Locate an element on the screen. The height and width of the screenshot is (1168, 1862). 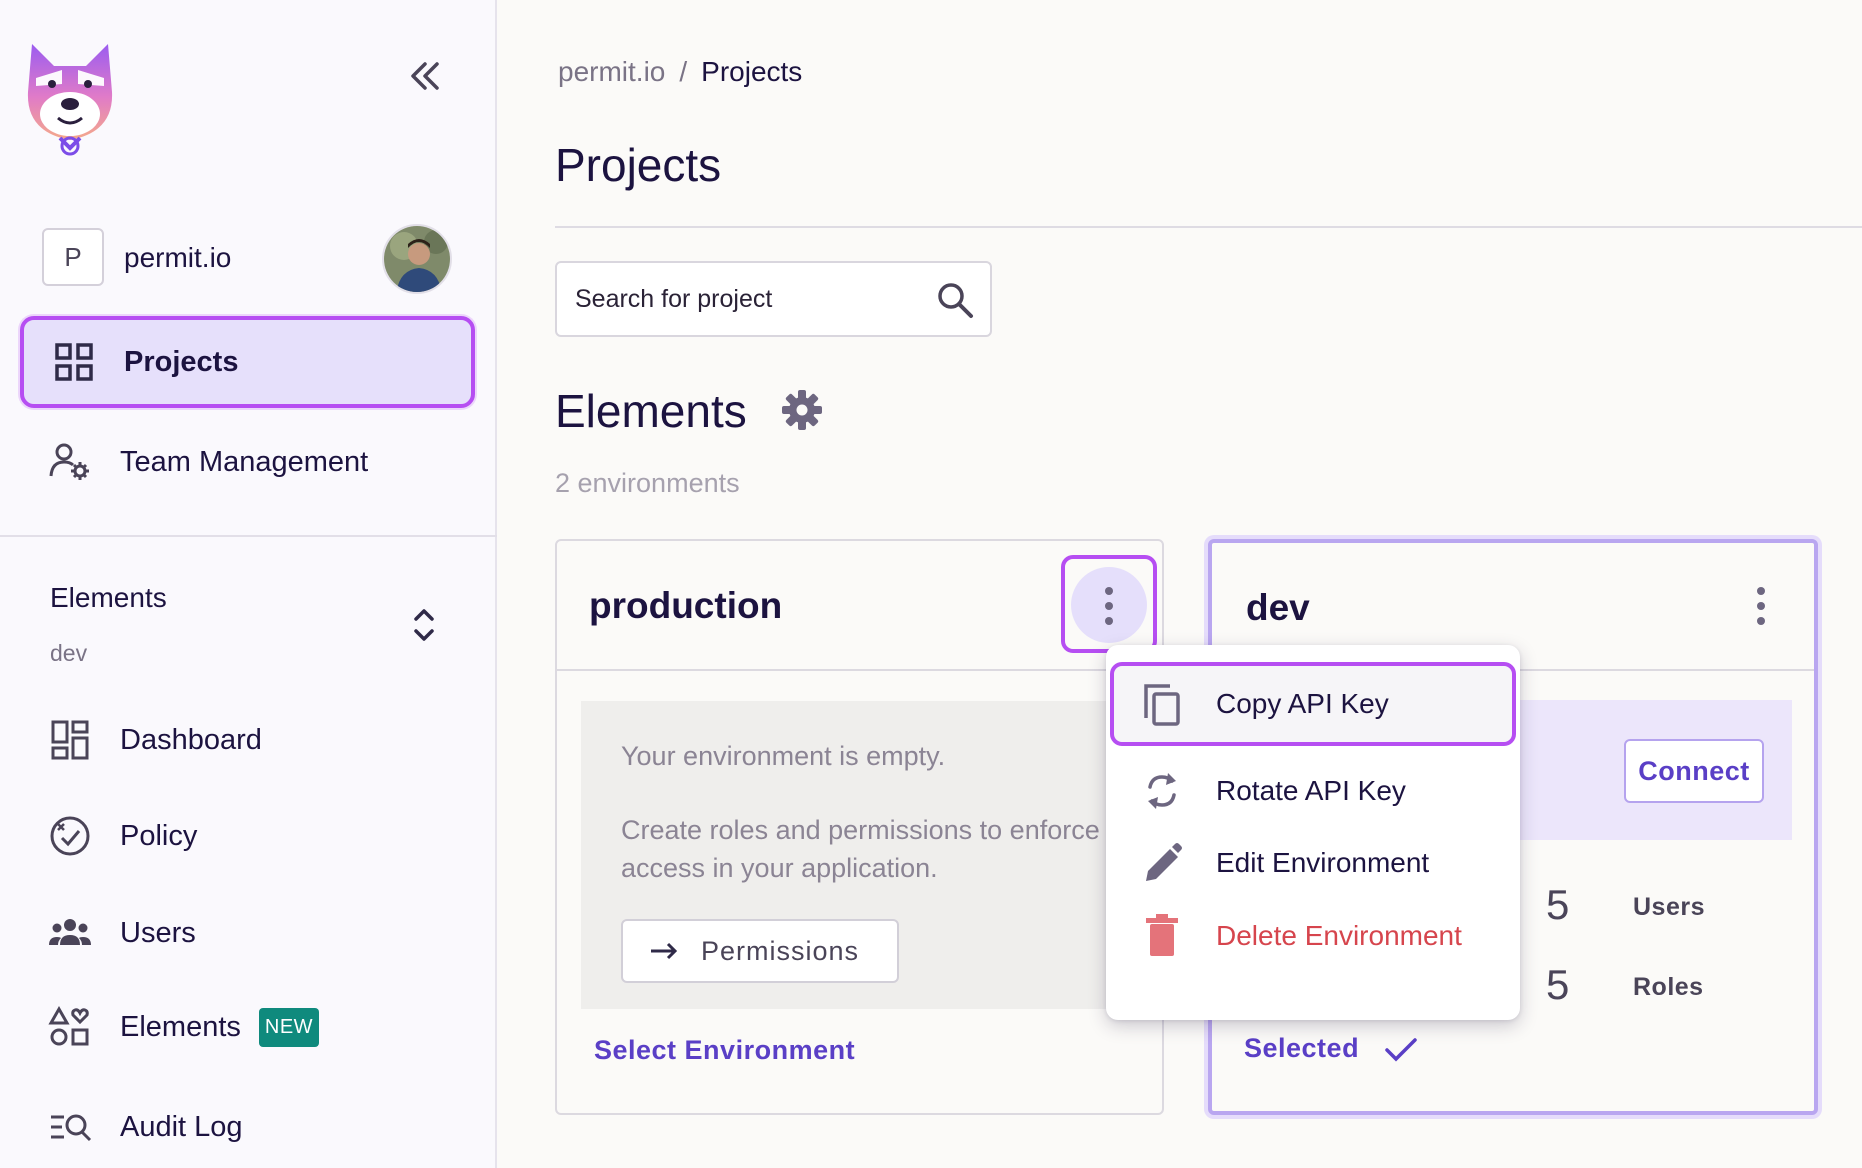
environment-name: production is located at coordinates (686, 605).